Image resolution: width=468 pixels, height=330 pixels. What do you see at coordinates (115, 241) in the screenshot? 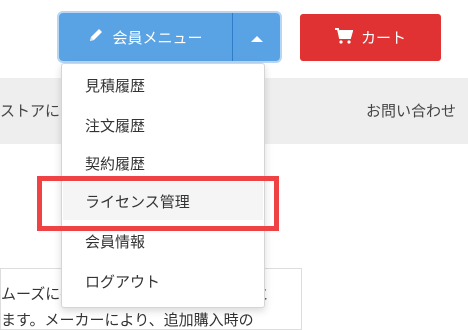
I see `menu-item-label: 会員情報` at bounding box center [115, 241].